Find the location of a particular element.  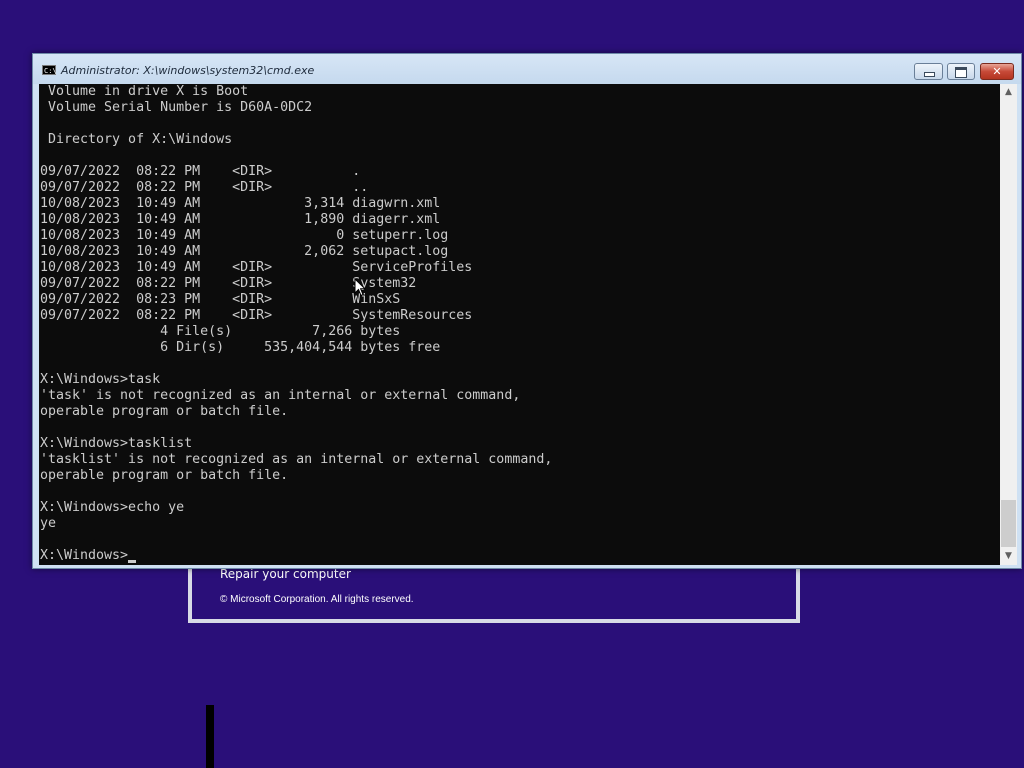

console-line: 6 Dir(s) 535,404,544 bytes free is located at coordinates (240, 347).